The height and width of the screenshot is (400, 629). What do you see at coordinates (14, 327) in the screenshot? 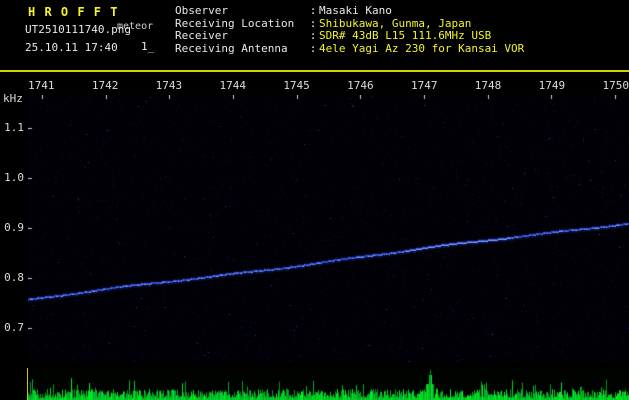
I see `y-tick-label: 0.7` at bounding box center [14, 327].